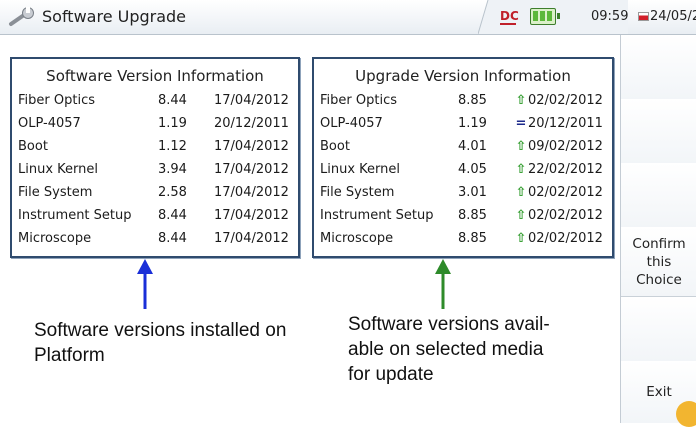 The image size is (696, 427). What do you see at coordinates (643, 16) in the screenshot?
I see `status-flag-icon` at bounding box center [643, 16].